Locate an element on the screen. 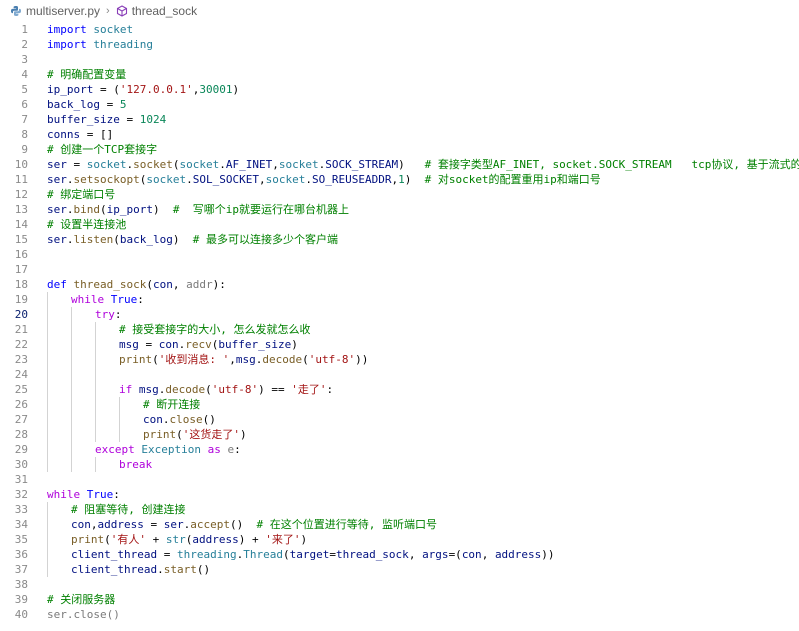  code-token: = is located at coordinates (332, 554).